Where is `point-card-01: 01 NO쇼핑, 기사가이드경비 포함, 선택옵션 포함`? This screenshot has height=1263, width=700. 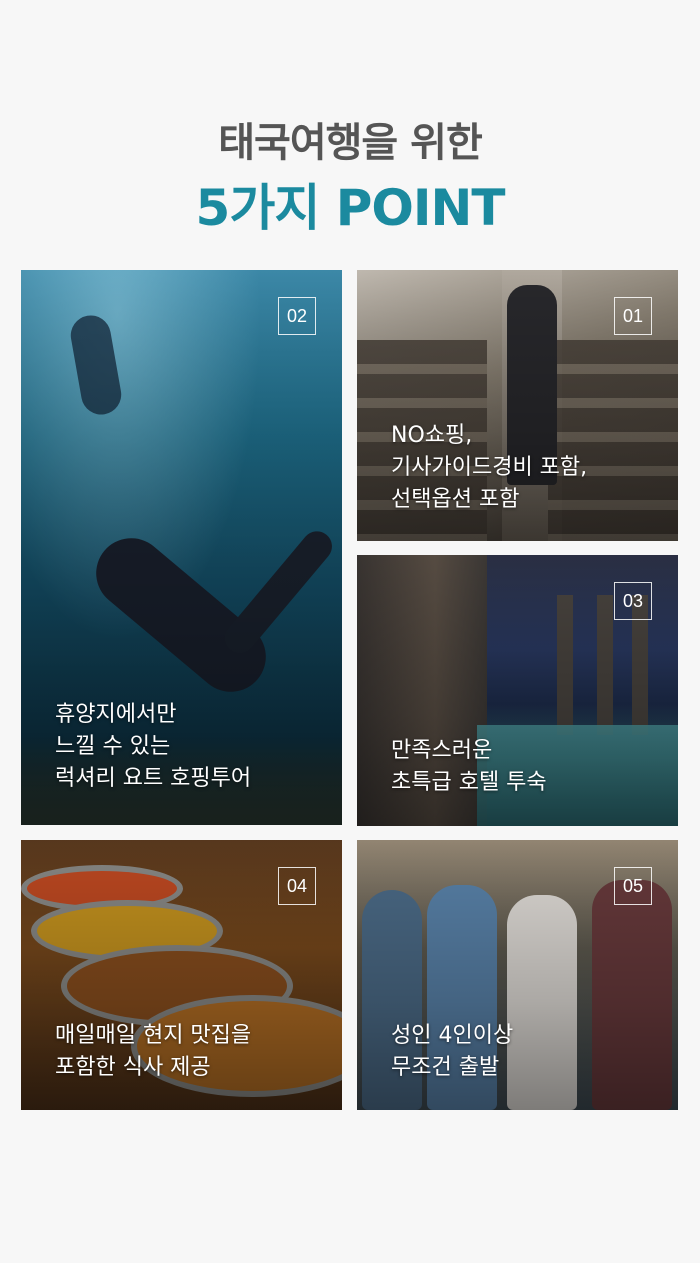 point-card-01: 01 NO쇼핑, 기사가이드경비 포함, 선택옵션 포함 is located at coordinates (517, 405).